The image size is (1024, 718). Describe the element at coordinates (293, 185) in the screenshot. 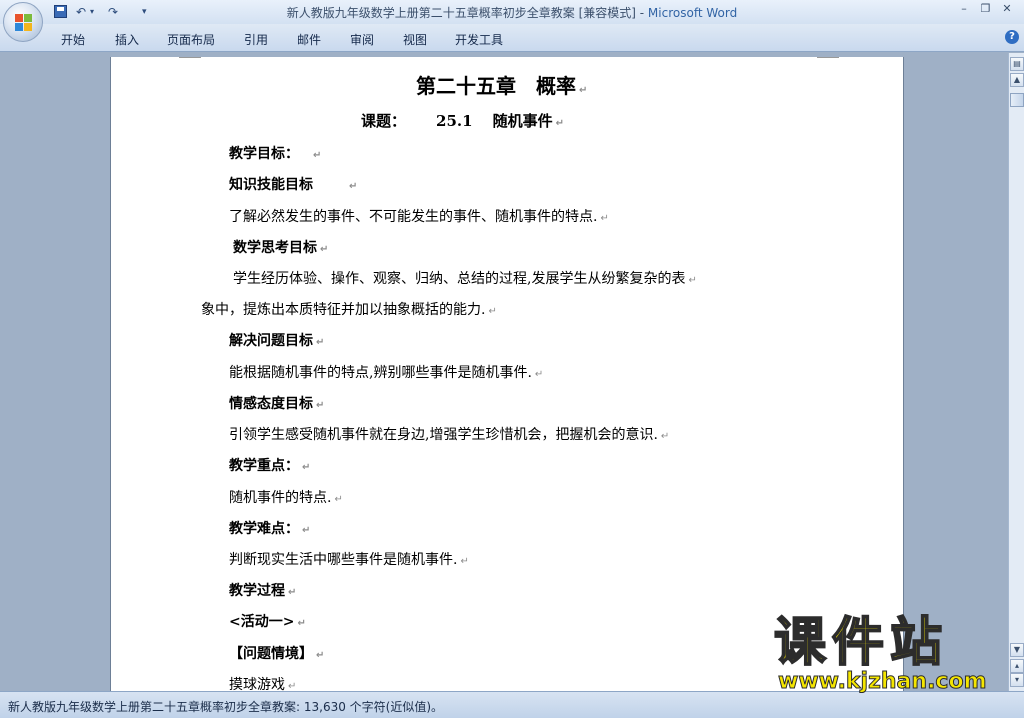

I see `paragraph: 知识技能目标 ↵` at that location.